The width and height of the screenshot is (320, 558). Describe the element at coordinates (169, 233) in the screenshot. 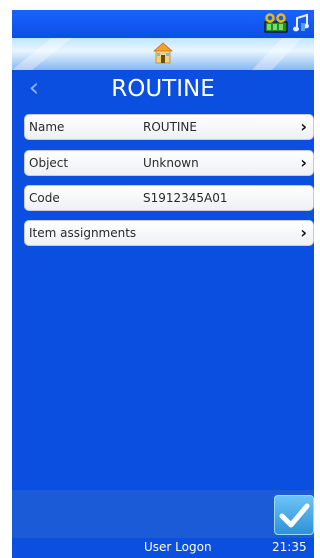

I see `row-item-assignments: Item assignments ›` at that location.